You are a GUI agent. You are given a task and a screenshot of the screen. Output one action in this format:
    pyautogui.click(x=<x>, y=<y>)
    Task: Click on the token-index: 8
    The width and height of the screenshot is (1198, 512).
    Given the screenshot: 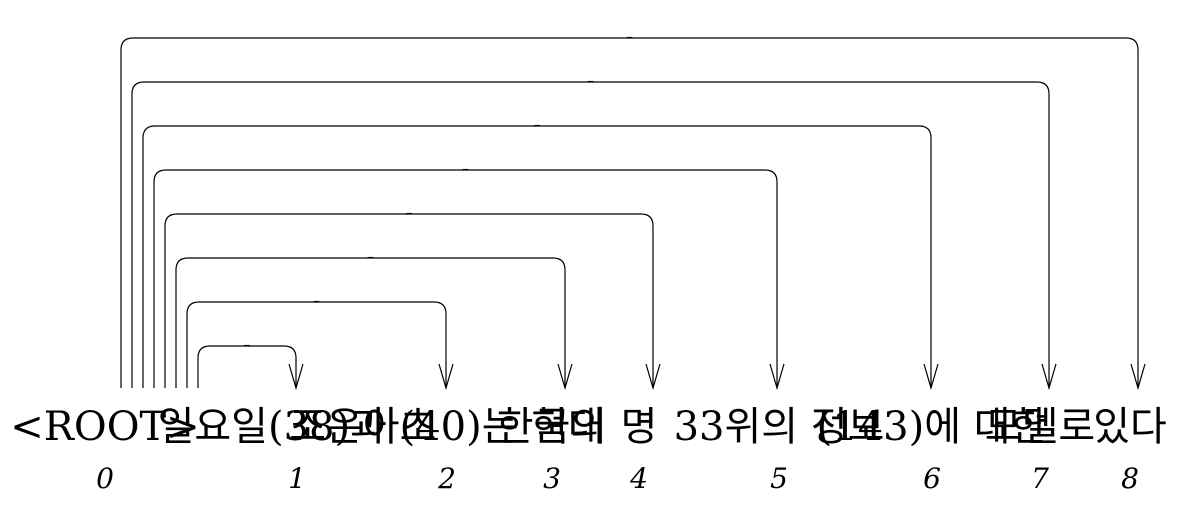 What is the action you would take?
    pyautogui.click(x=1130, y=478)
    